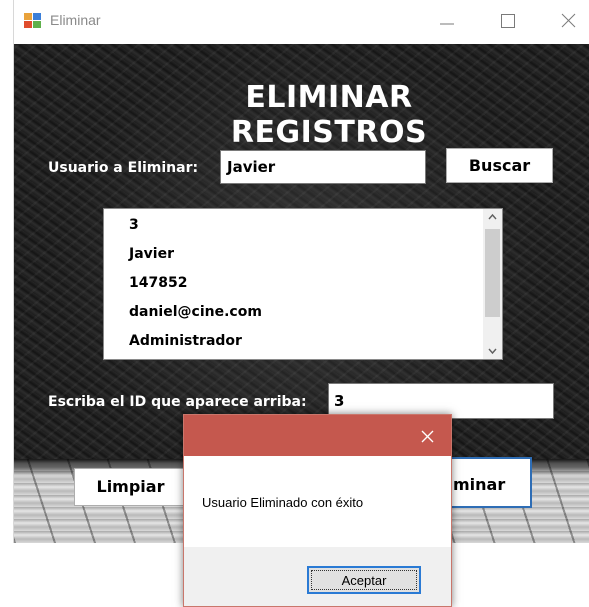 This screenshot has width=589, height=607. I want to click on search-button: Buscar, so click(499, 165).